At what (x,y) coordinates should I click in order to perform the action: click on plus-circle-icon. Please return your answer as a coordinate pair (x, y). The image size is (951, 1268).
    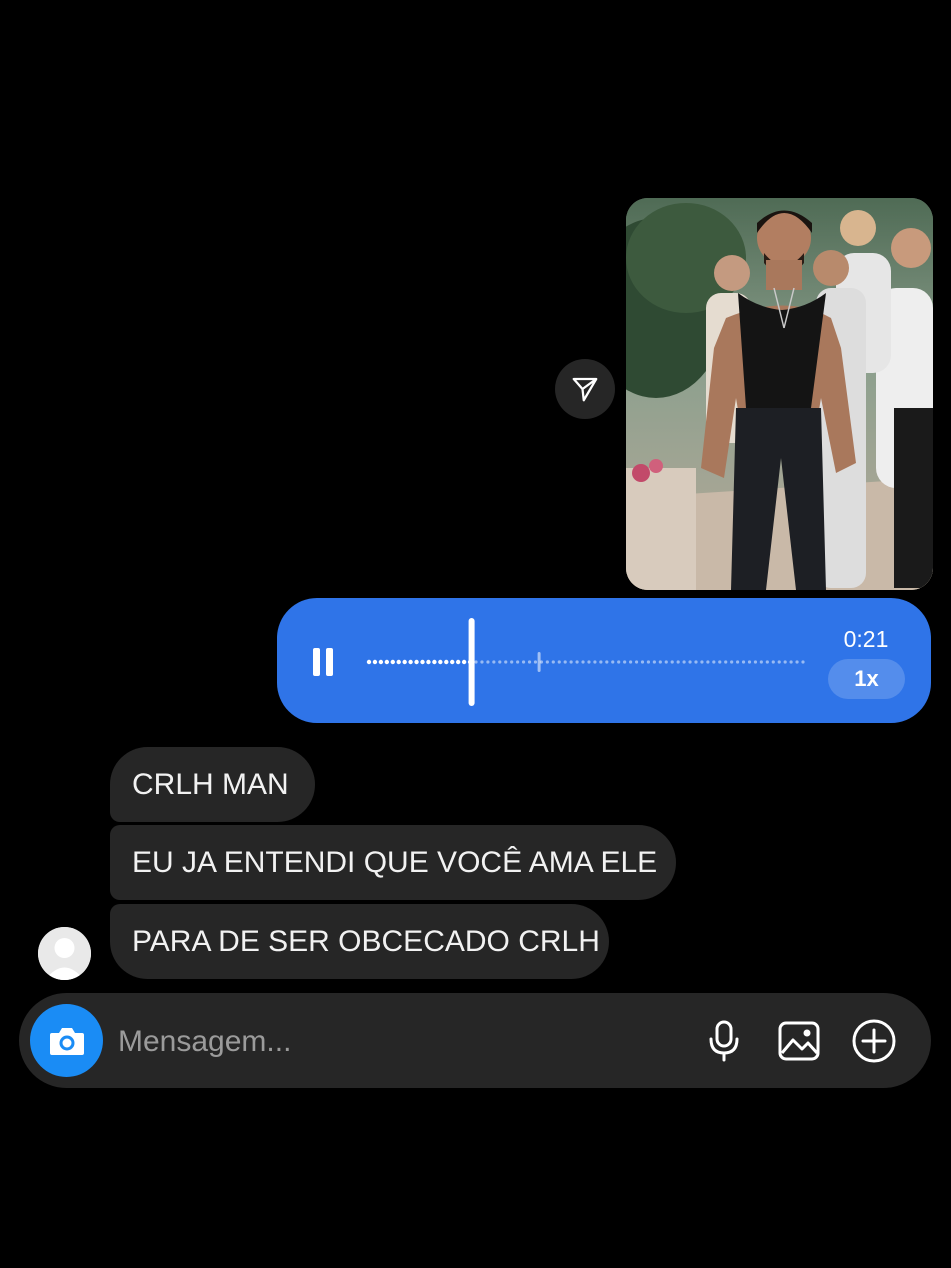
    Looking at the image, I should click on (874, 1041).